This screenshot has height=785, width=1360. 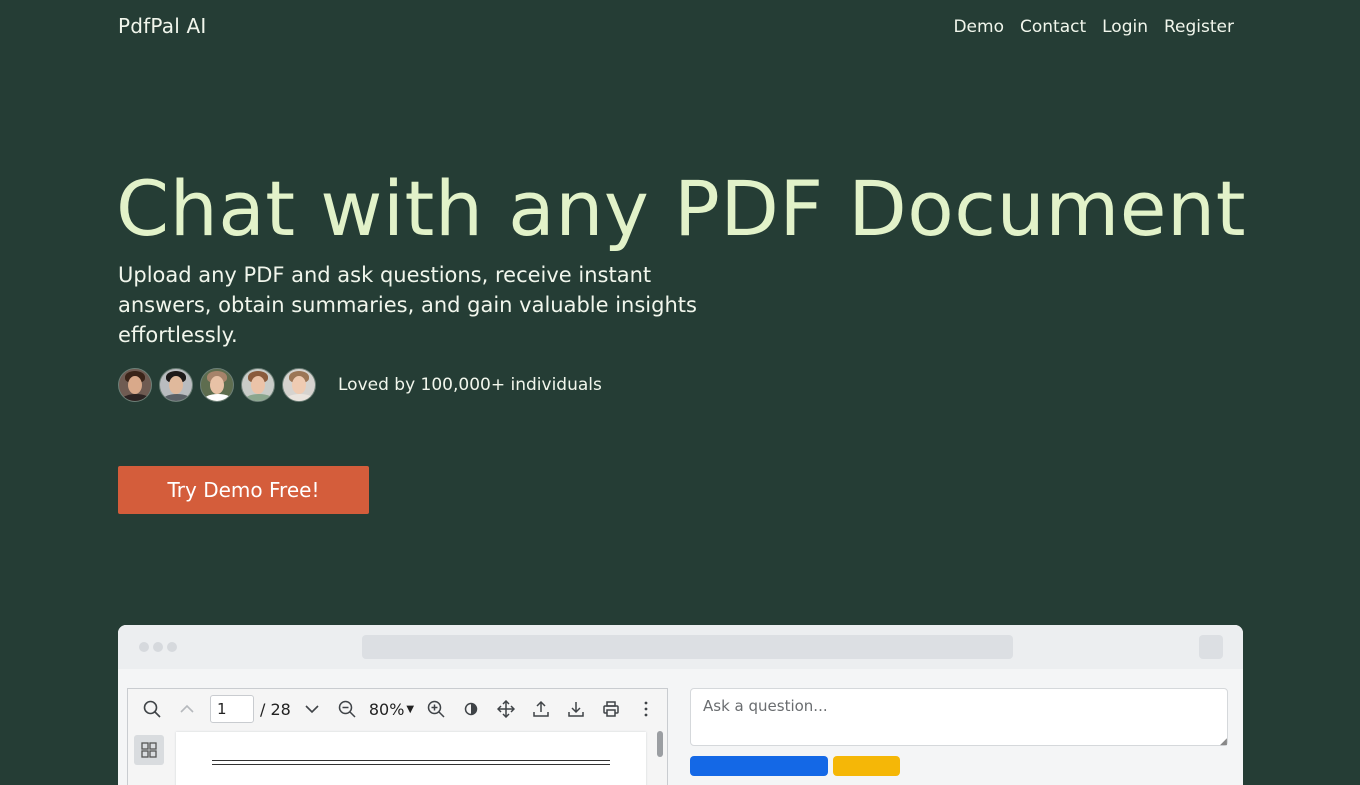 I want to click on pan-icon, so click(x=505, y=709).